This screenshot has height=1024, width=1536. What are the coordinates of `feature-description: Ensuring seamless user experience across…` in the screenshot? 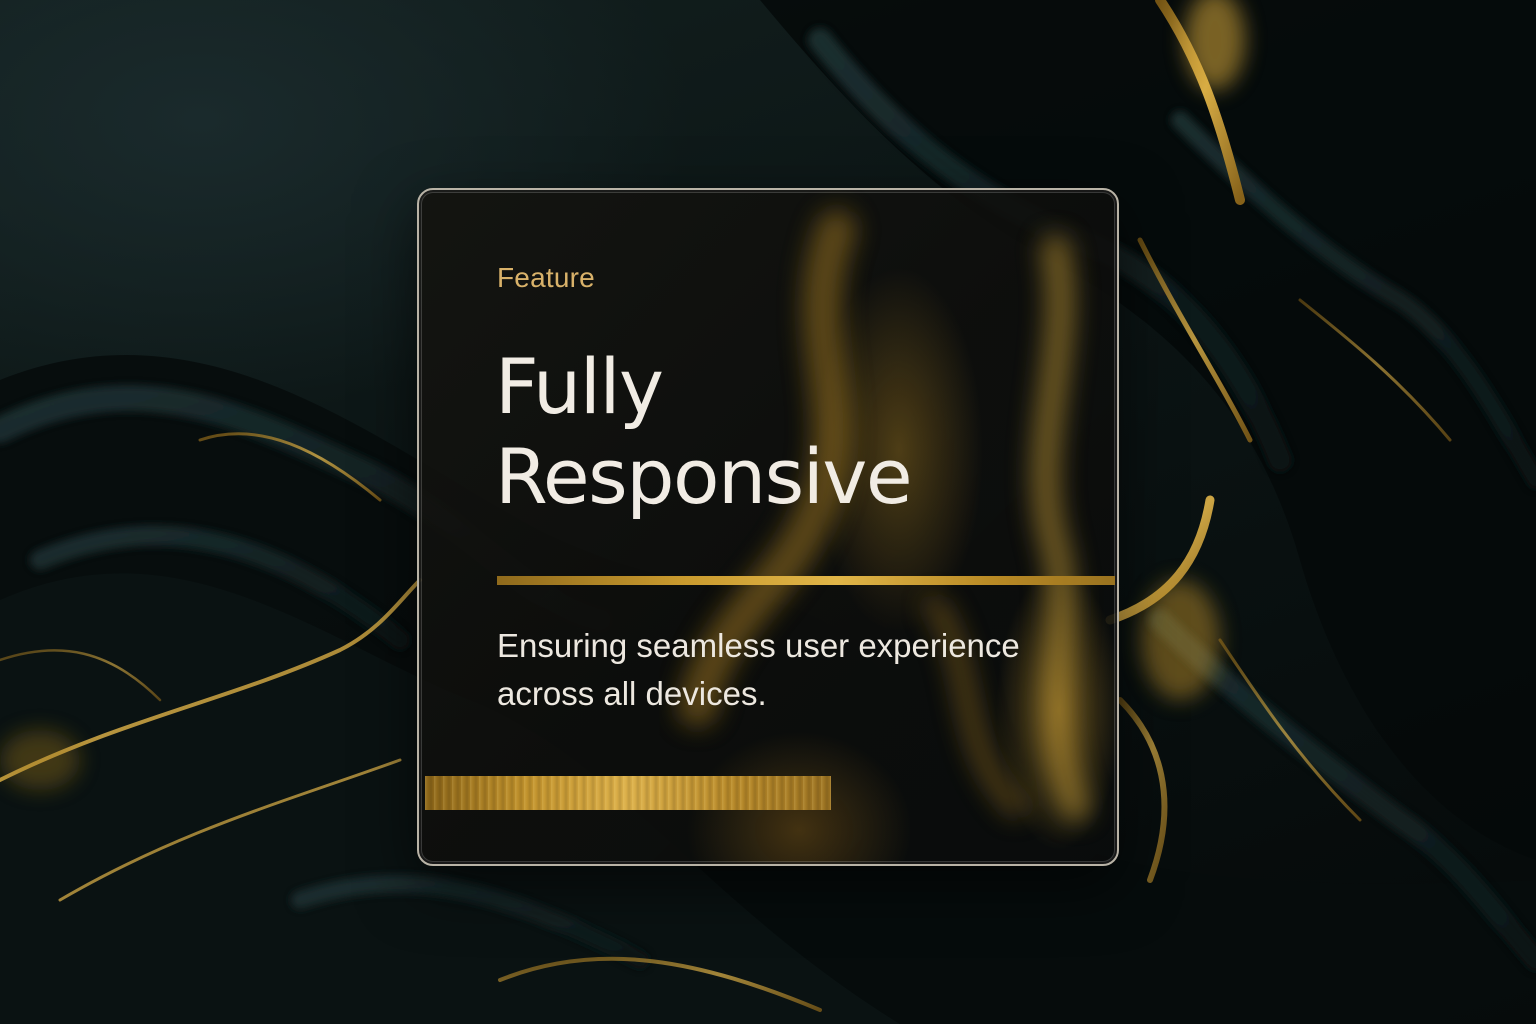 It's located at (758, 669).